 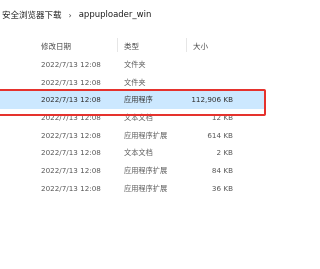 I want to click on column-header-size: 大小, so click(x=200, y=46).